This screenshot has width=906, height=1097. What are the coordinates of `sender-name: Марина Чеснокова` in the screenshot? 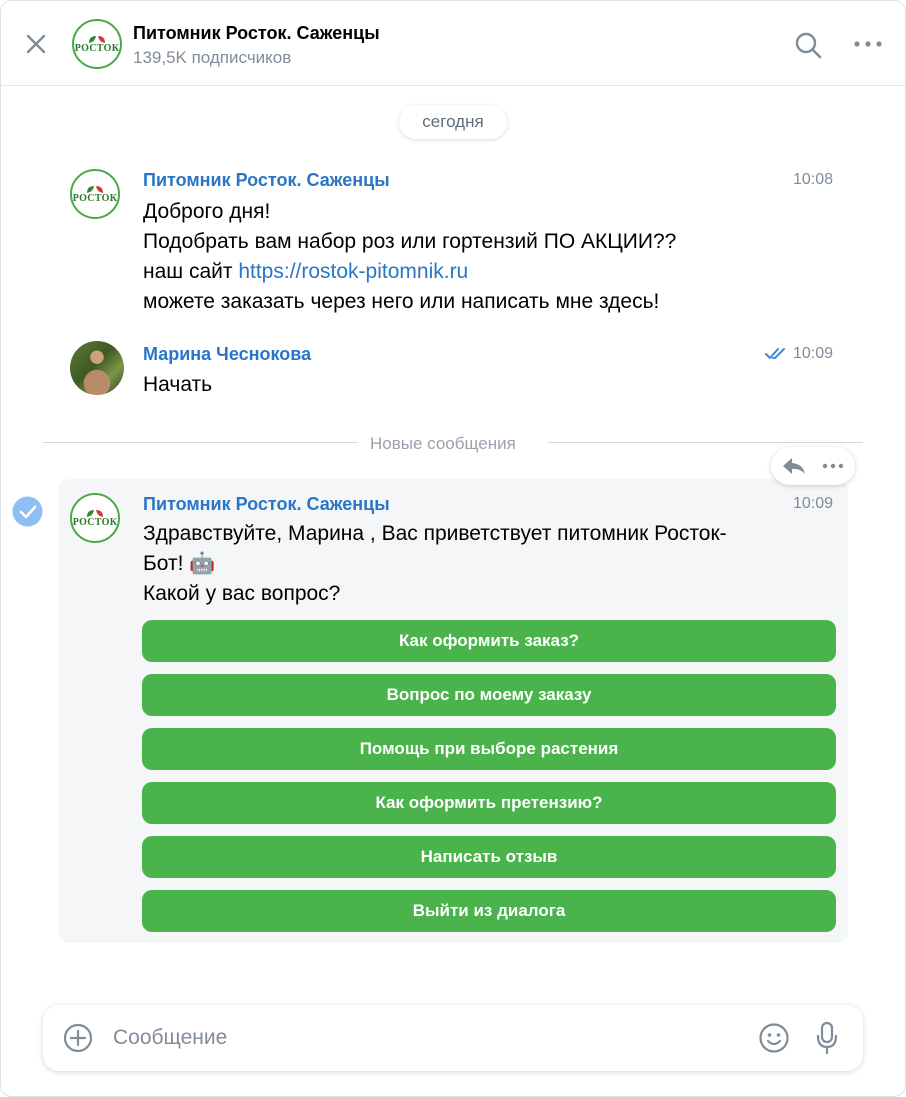 It's located at (227, 354).